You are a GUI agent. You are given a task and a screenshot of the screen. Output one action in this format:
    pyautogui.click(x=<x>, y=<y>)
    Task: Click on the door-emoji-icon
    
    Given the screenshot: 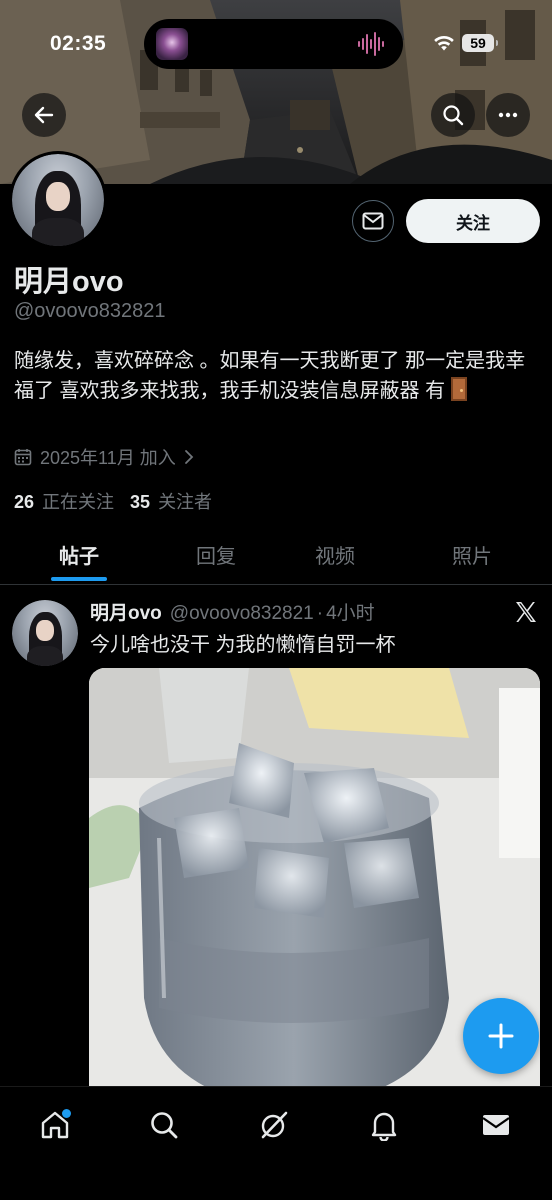 What is the action you would take?
    pyautogui.click(x=458, y=389)
    